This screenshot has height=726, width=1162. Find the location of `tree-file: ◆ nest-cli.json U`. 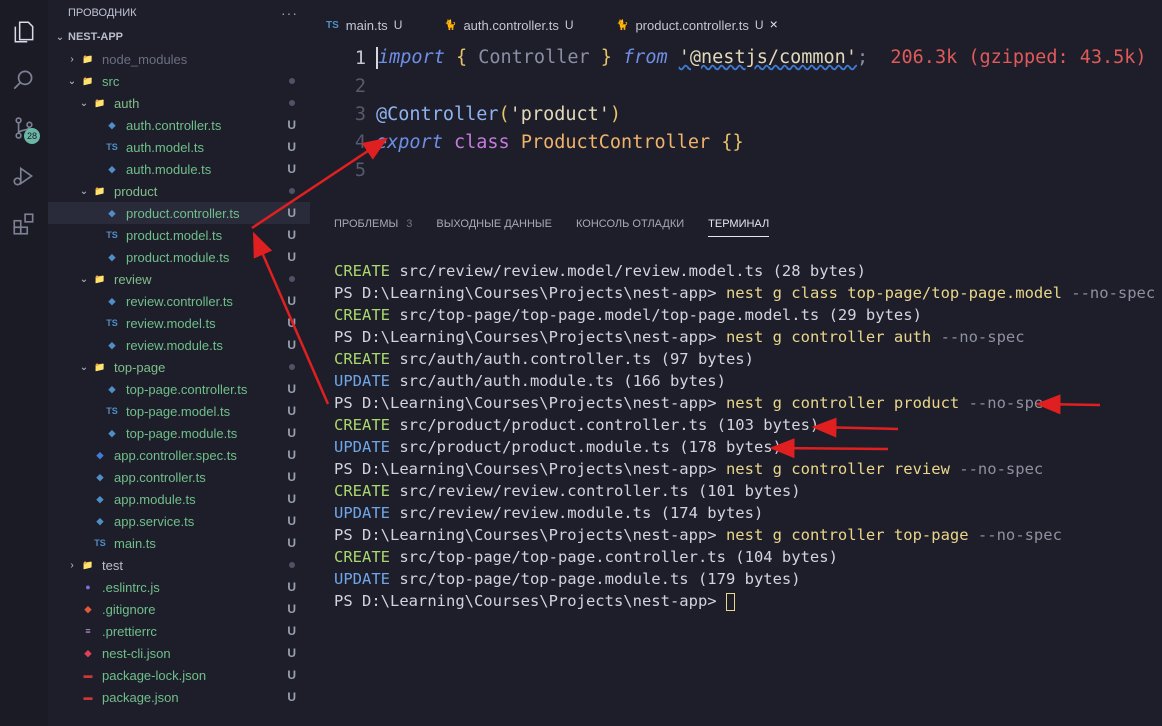

tree-file: ◆ nest-cli.json U is located at coordinates (179, 653).